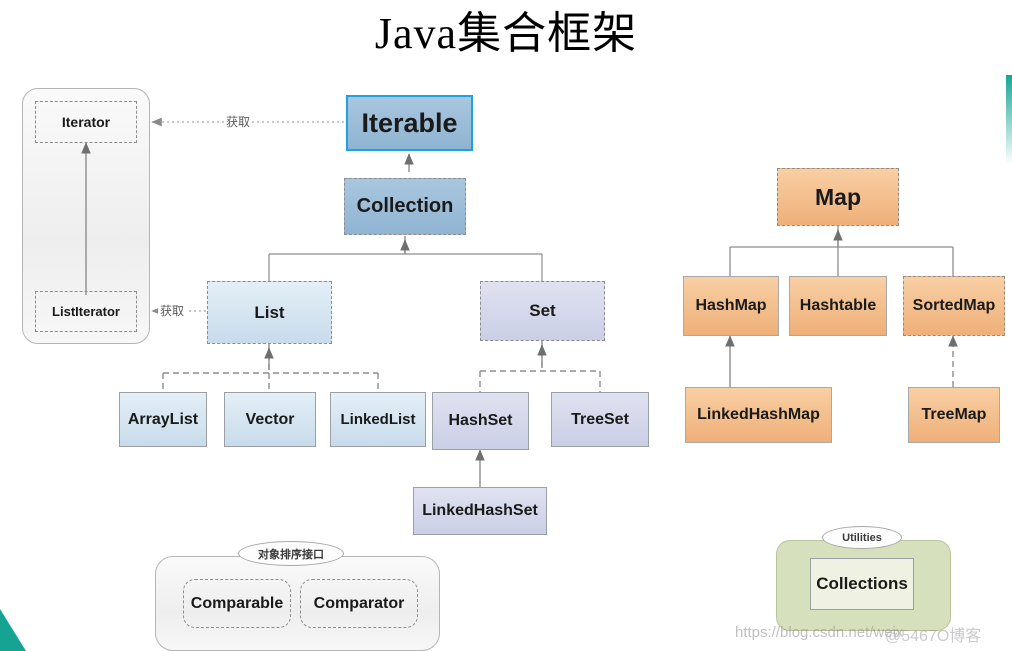 This screenshot has height=651, width=1012. What do you see at coordinates (1009, 120) in the screenshot?
I see `right-edge-strip-decoration` at bounding box center [1009, 120].